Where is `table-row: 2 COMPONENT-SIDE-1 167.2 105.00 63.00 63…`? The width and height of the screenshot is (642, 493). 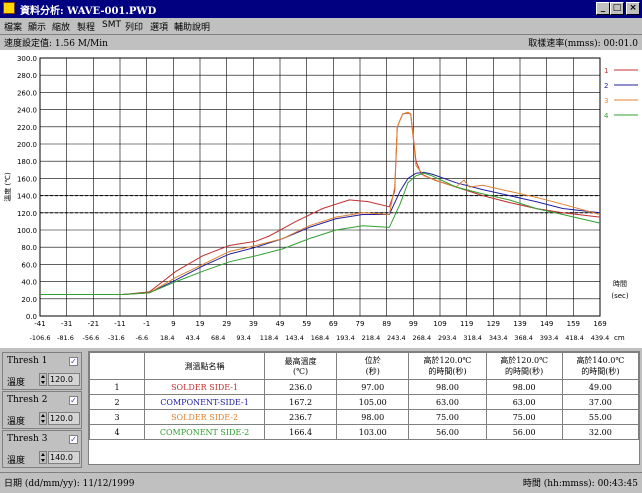
table-row: 2 COMPONENT-SIDE-1 167.2 105.00 63.00 63… is located at coordinates (364, 402).